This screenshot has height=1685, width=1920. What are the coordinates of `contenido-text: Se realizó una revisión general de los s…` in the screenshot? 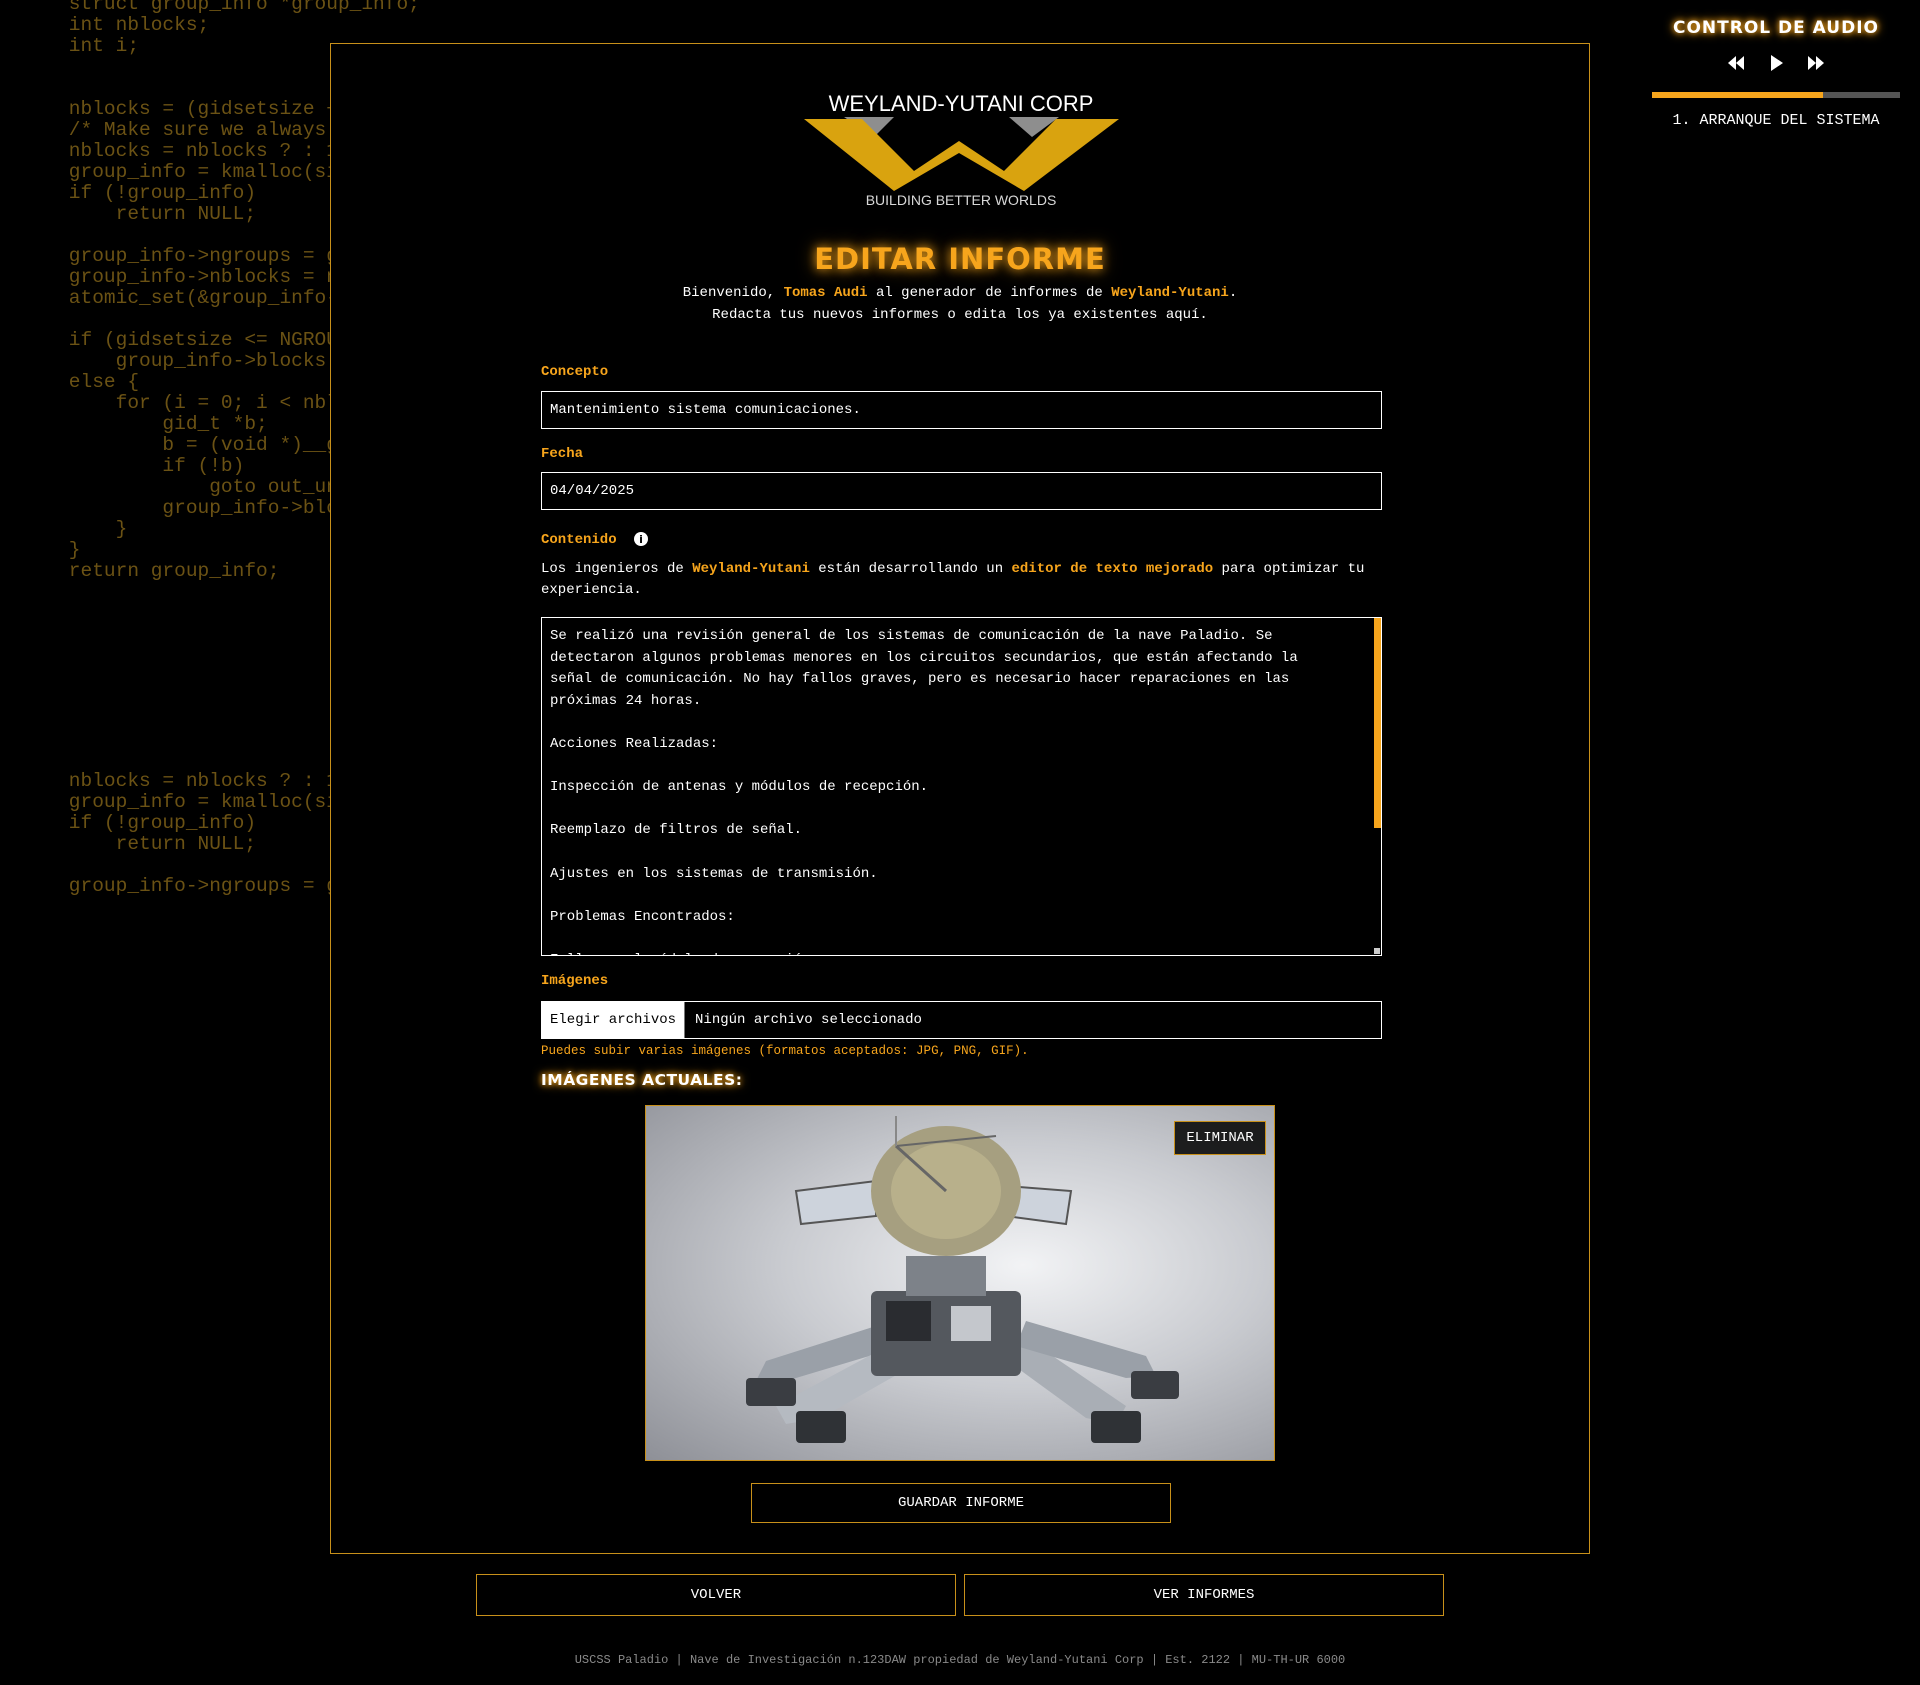 It's located at (945, 790).